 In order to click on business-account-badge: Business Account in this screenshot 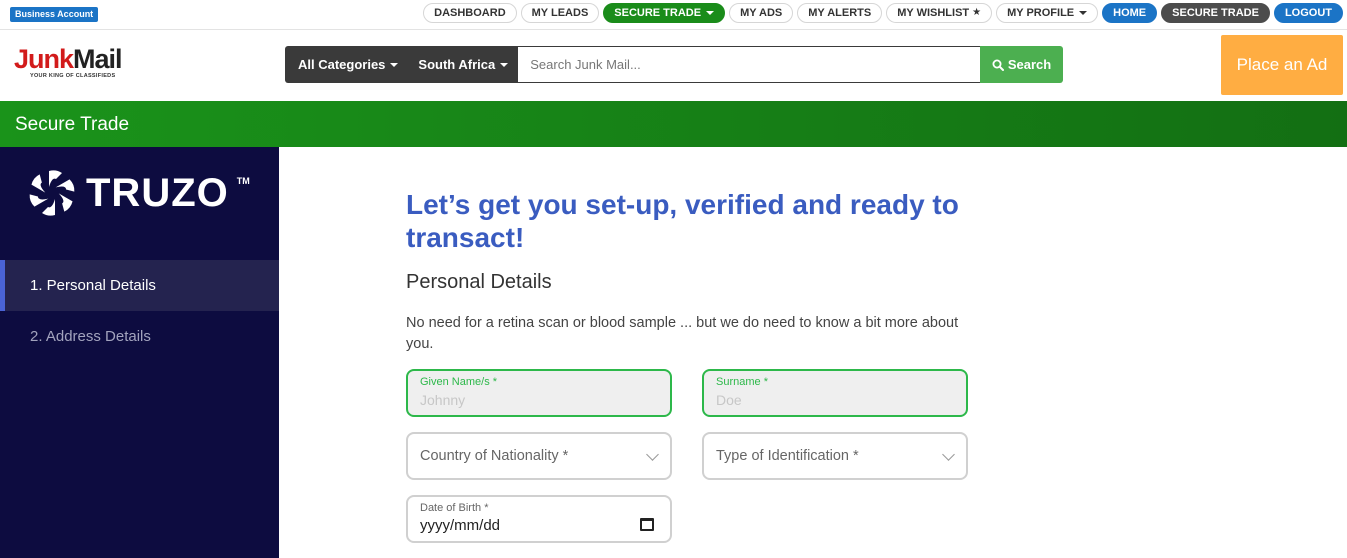, I will do `click(54, 14)`.